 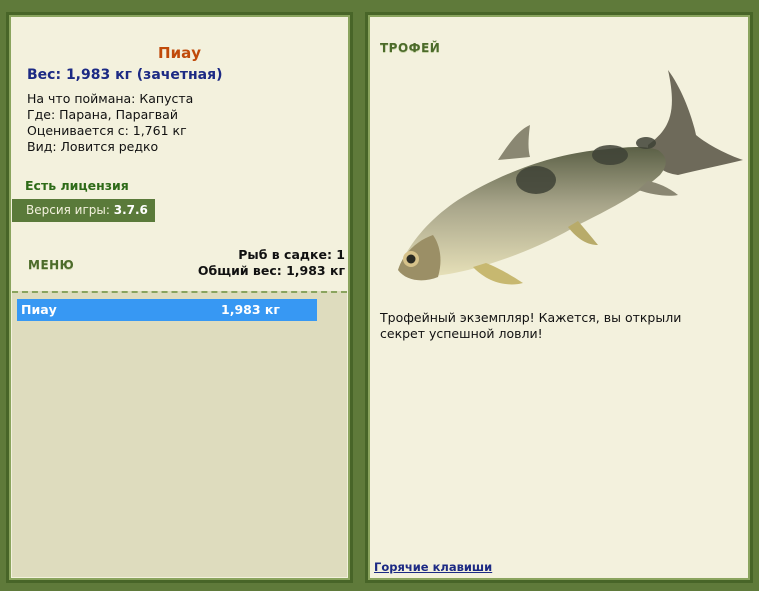 I want to click on keepnet-count: Рыб в садке: 1, so click(x=291, y=254).